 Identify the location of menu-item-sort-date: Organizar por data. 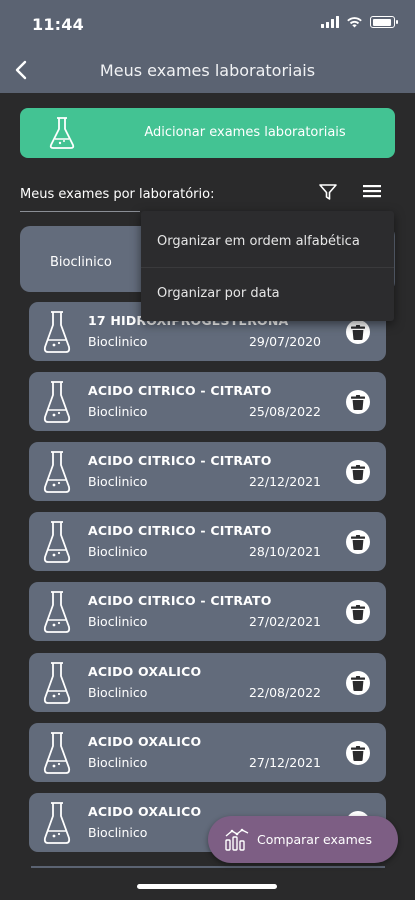
(267, 293).